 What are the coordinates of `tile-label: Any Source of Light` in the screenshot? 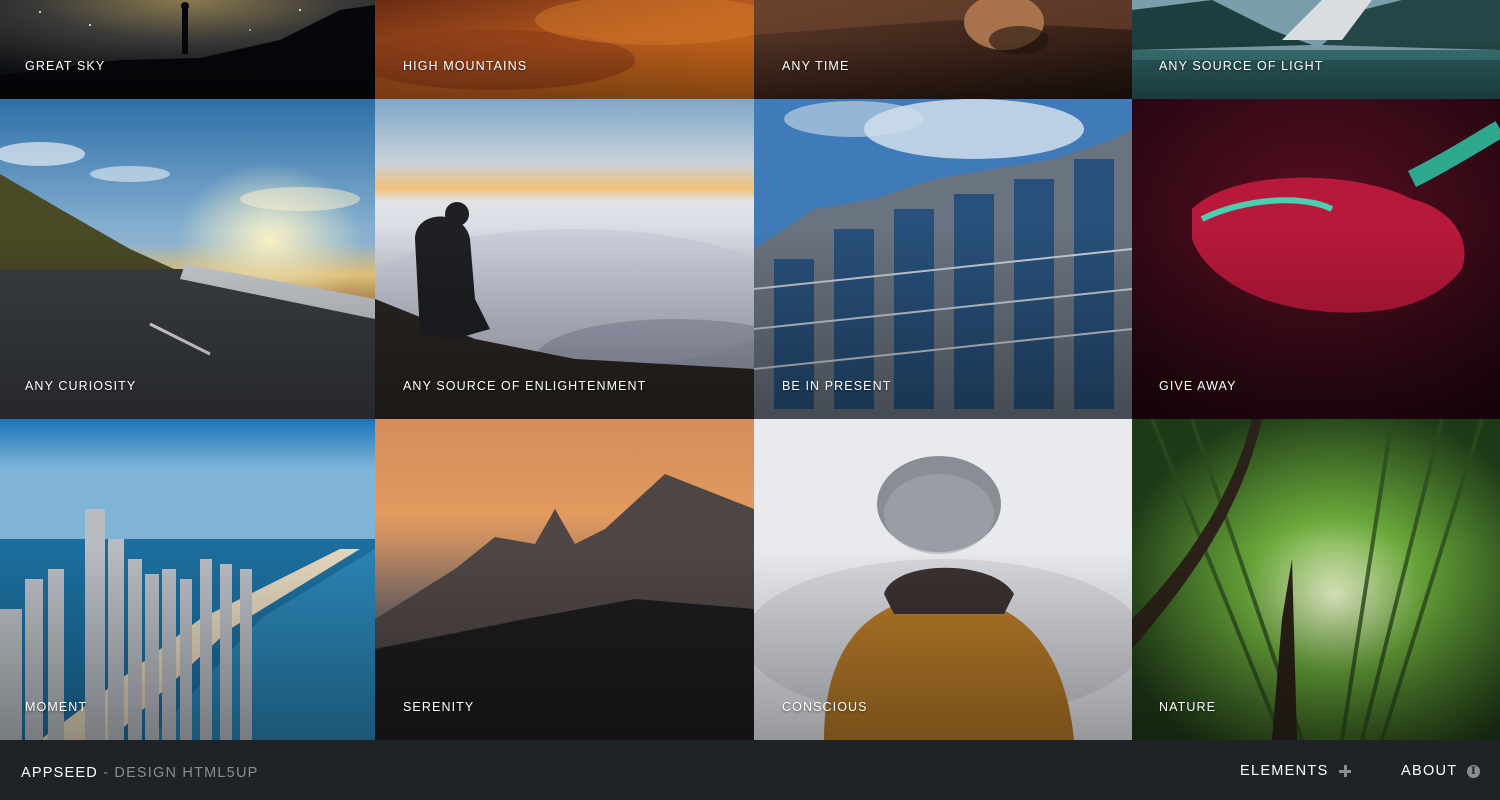 It's located at (1241, 66).